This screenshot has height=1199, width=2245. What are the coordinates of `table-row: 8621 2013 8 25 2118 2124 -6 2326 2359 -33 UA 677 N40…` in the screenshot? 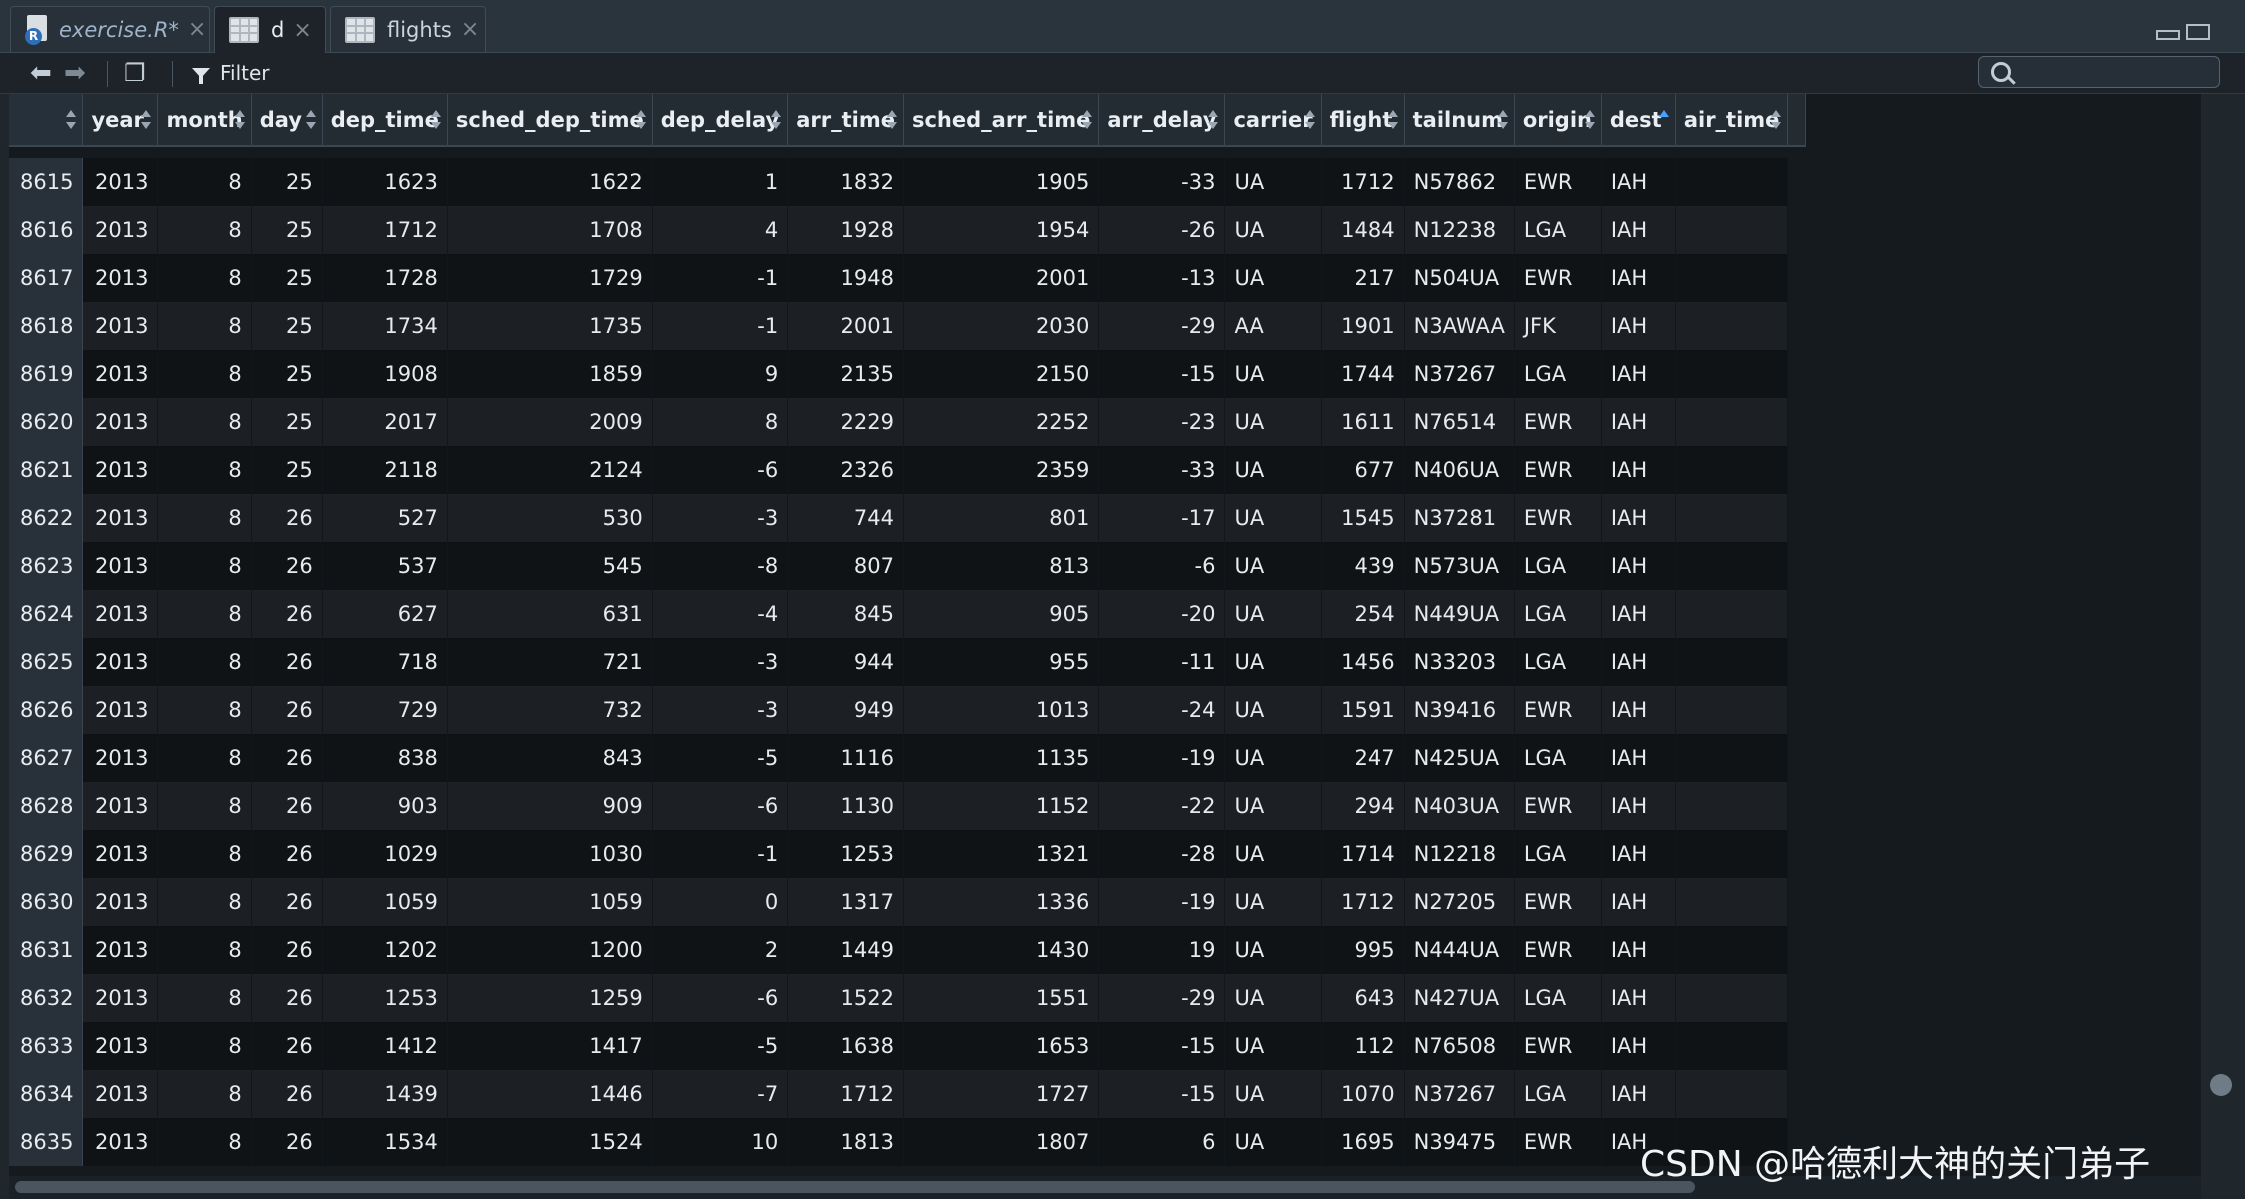 It's located at (907, 470).